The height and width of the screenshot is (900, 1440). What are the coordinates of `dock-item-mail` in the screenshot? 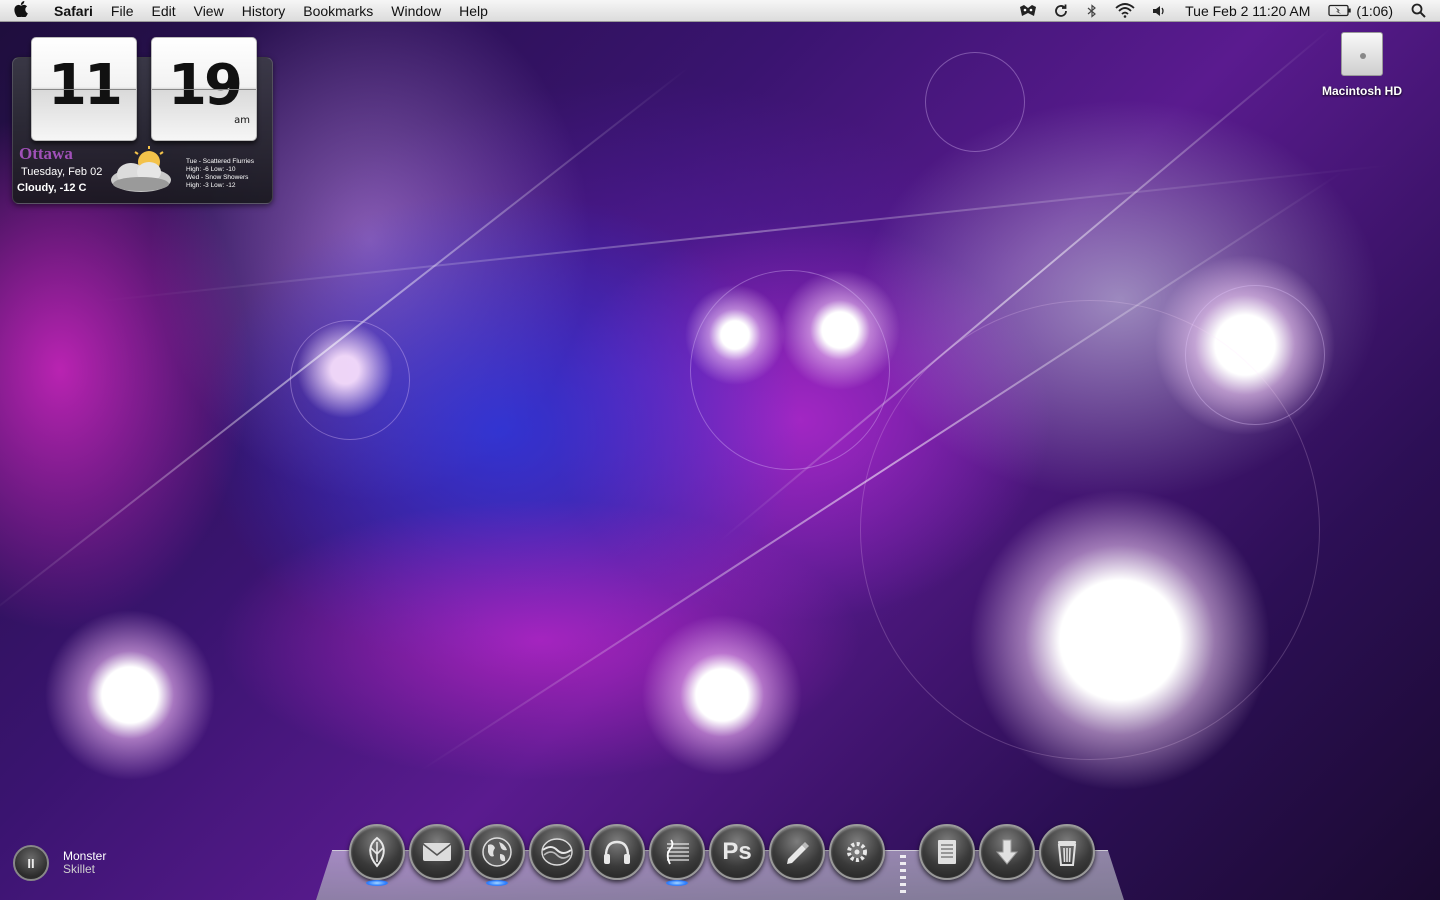 It's located at (437, 852).